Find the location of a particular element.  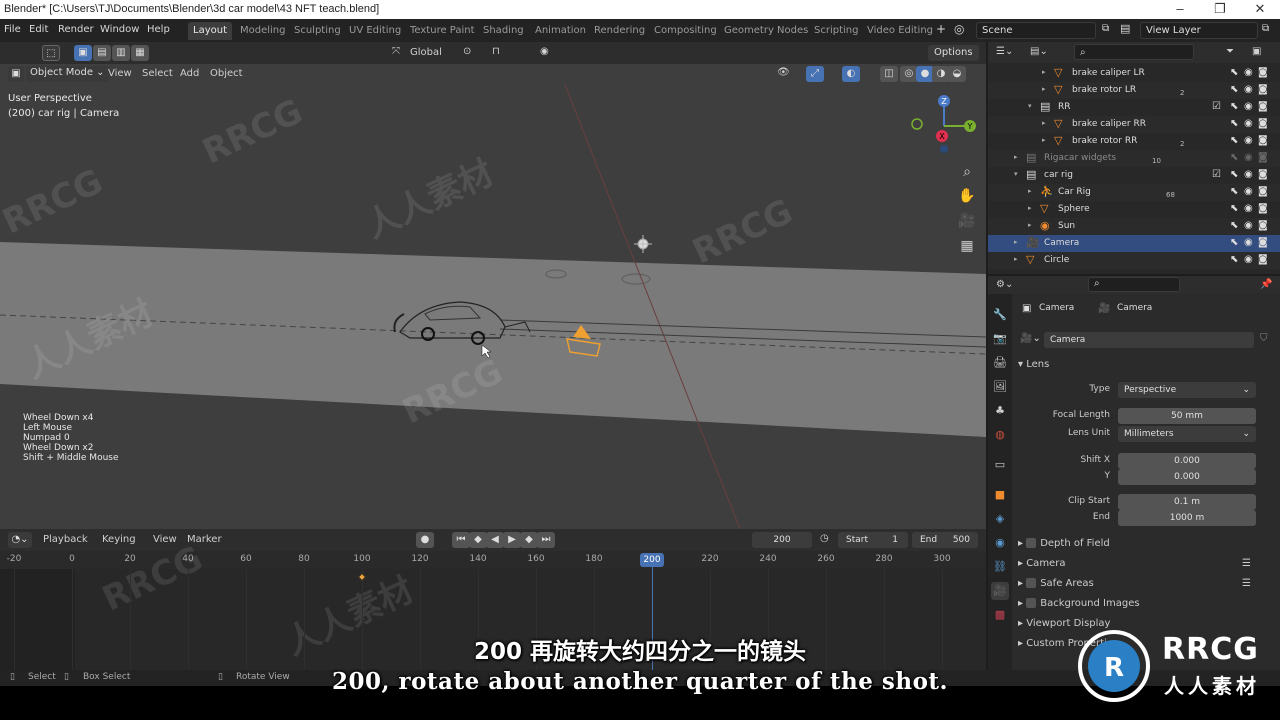

timeline-playhead: 200 is located at coordinates (652, 560).